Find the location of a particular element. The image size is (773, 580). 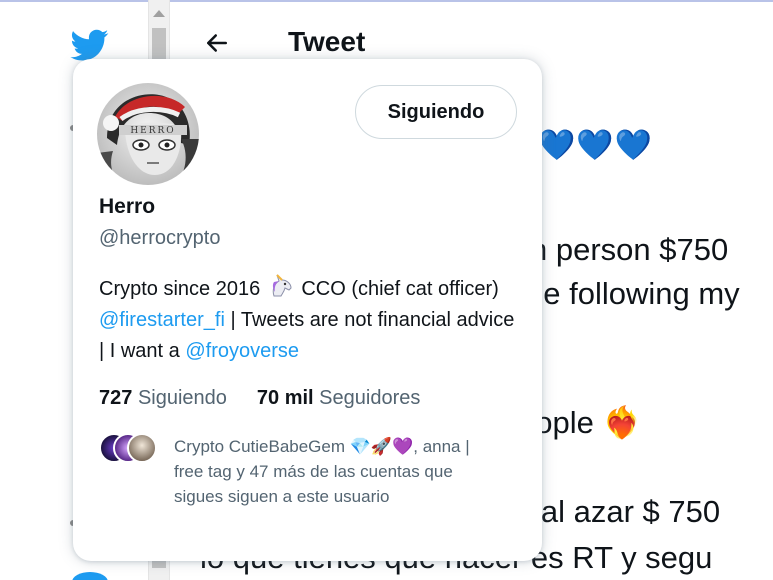

tweet-text-fragment: 💙💙💙 is located at coordinates (596, 145).